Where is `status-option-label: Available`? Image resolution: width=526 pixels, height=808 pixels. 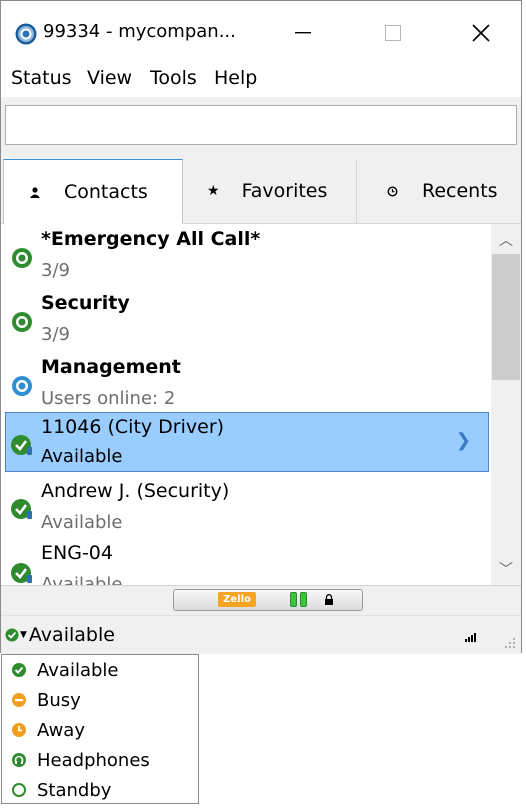 status-option-label: Available is located at coordinates (78, 670).